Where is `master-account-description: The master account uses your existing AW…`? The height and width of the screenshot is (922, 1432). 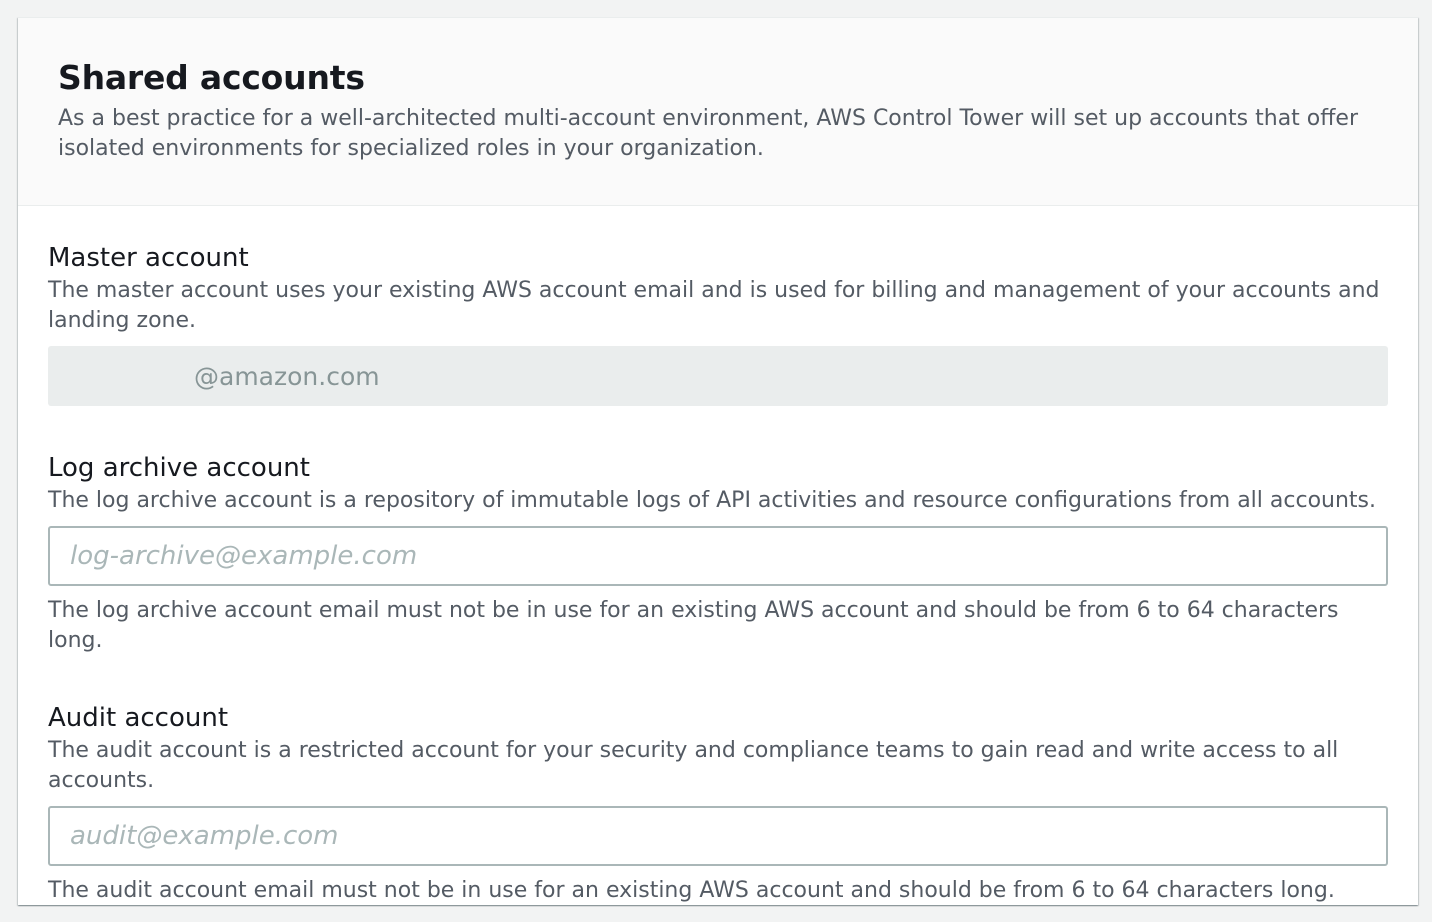 master-account-description: The master account uses your existing AW… is located at coordinates (714, 305).